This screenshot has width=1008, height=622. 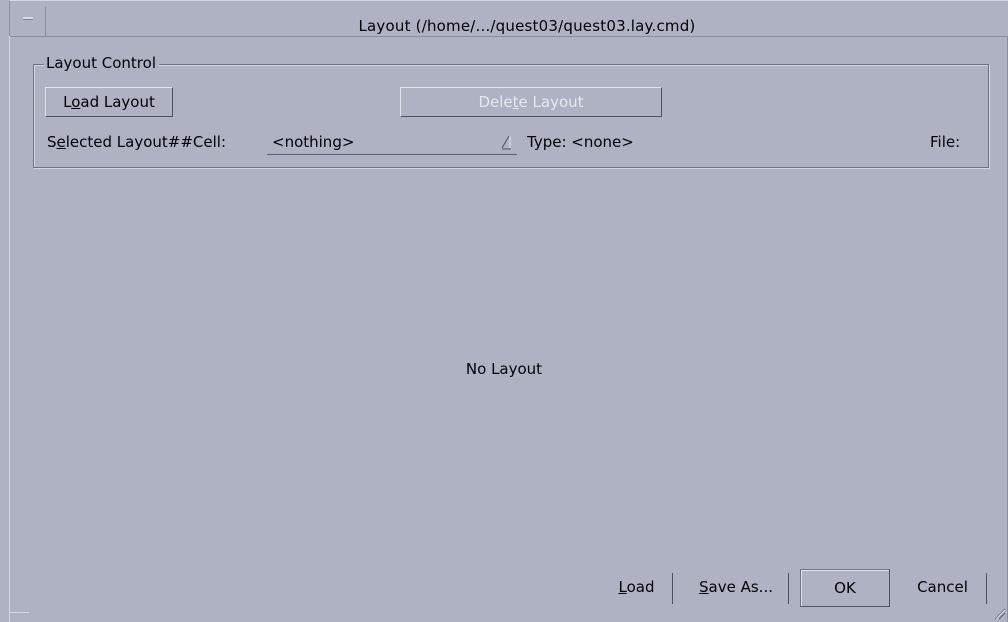 I want to click on delete-layout-label-post: e Layout, so click(x=551, y=102).